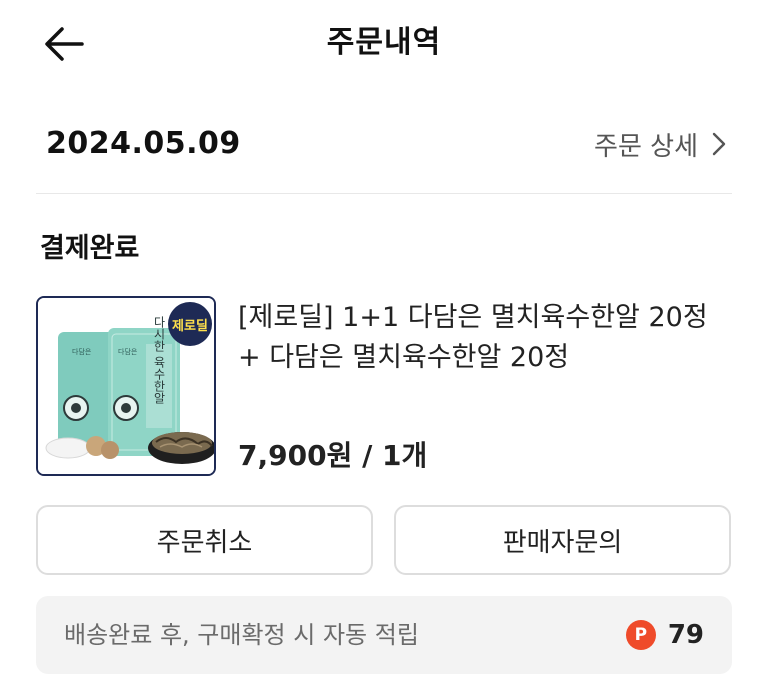  Describe the element at coordinates (384, 193) in the screenshot. I see `divider` at that location.